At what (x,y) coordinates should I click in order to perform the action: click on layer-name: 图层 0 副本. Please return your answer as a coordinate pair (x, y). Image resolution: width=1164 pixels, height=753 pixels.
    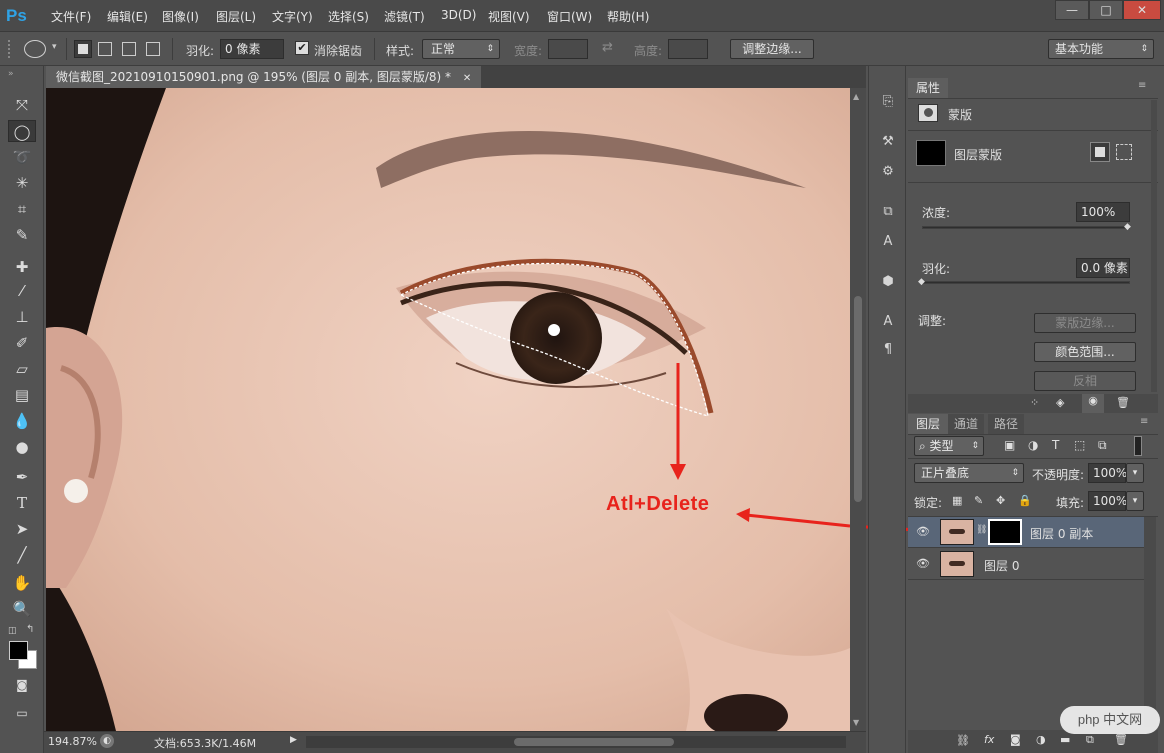
    Looking at the image, I should click on (1061, 533).